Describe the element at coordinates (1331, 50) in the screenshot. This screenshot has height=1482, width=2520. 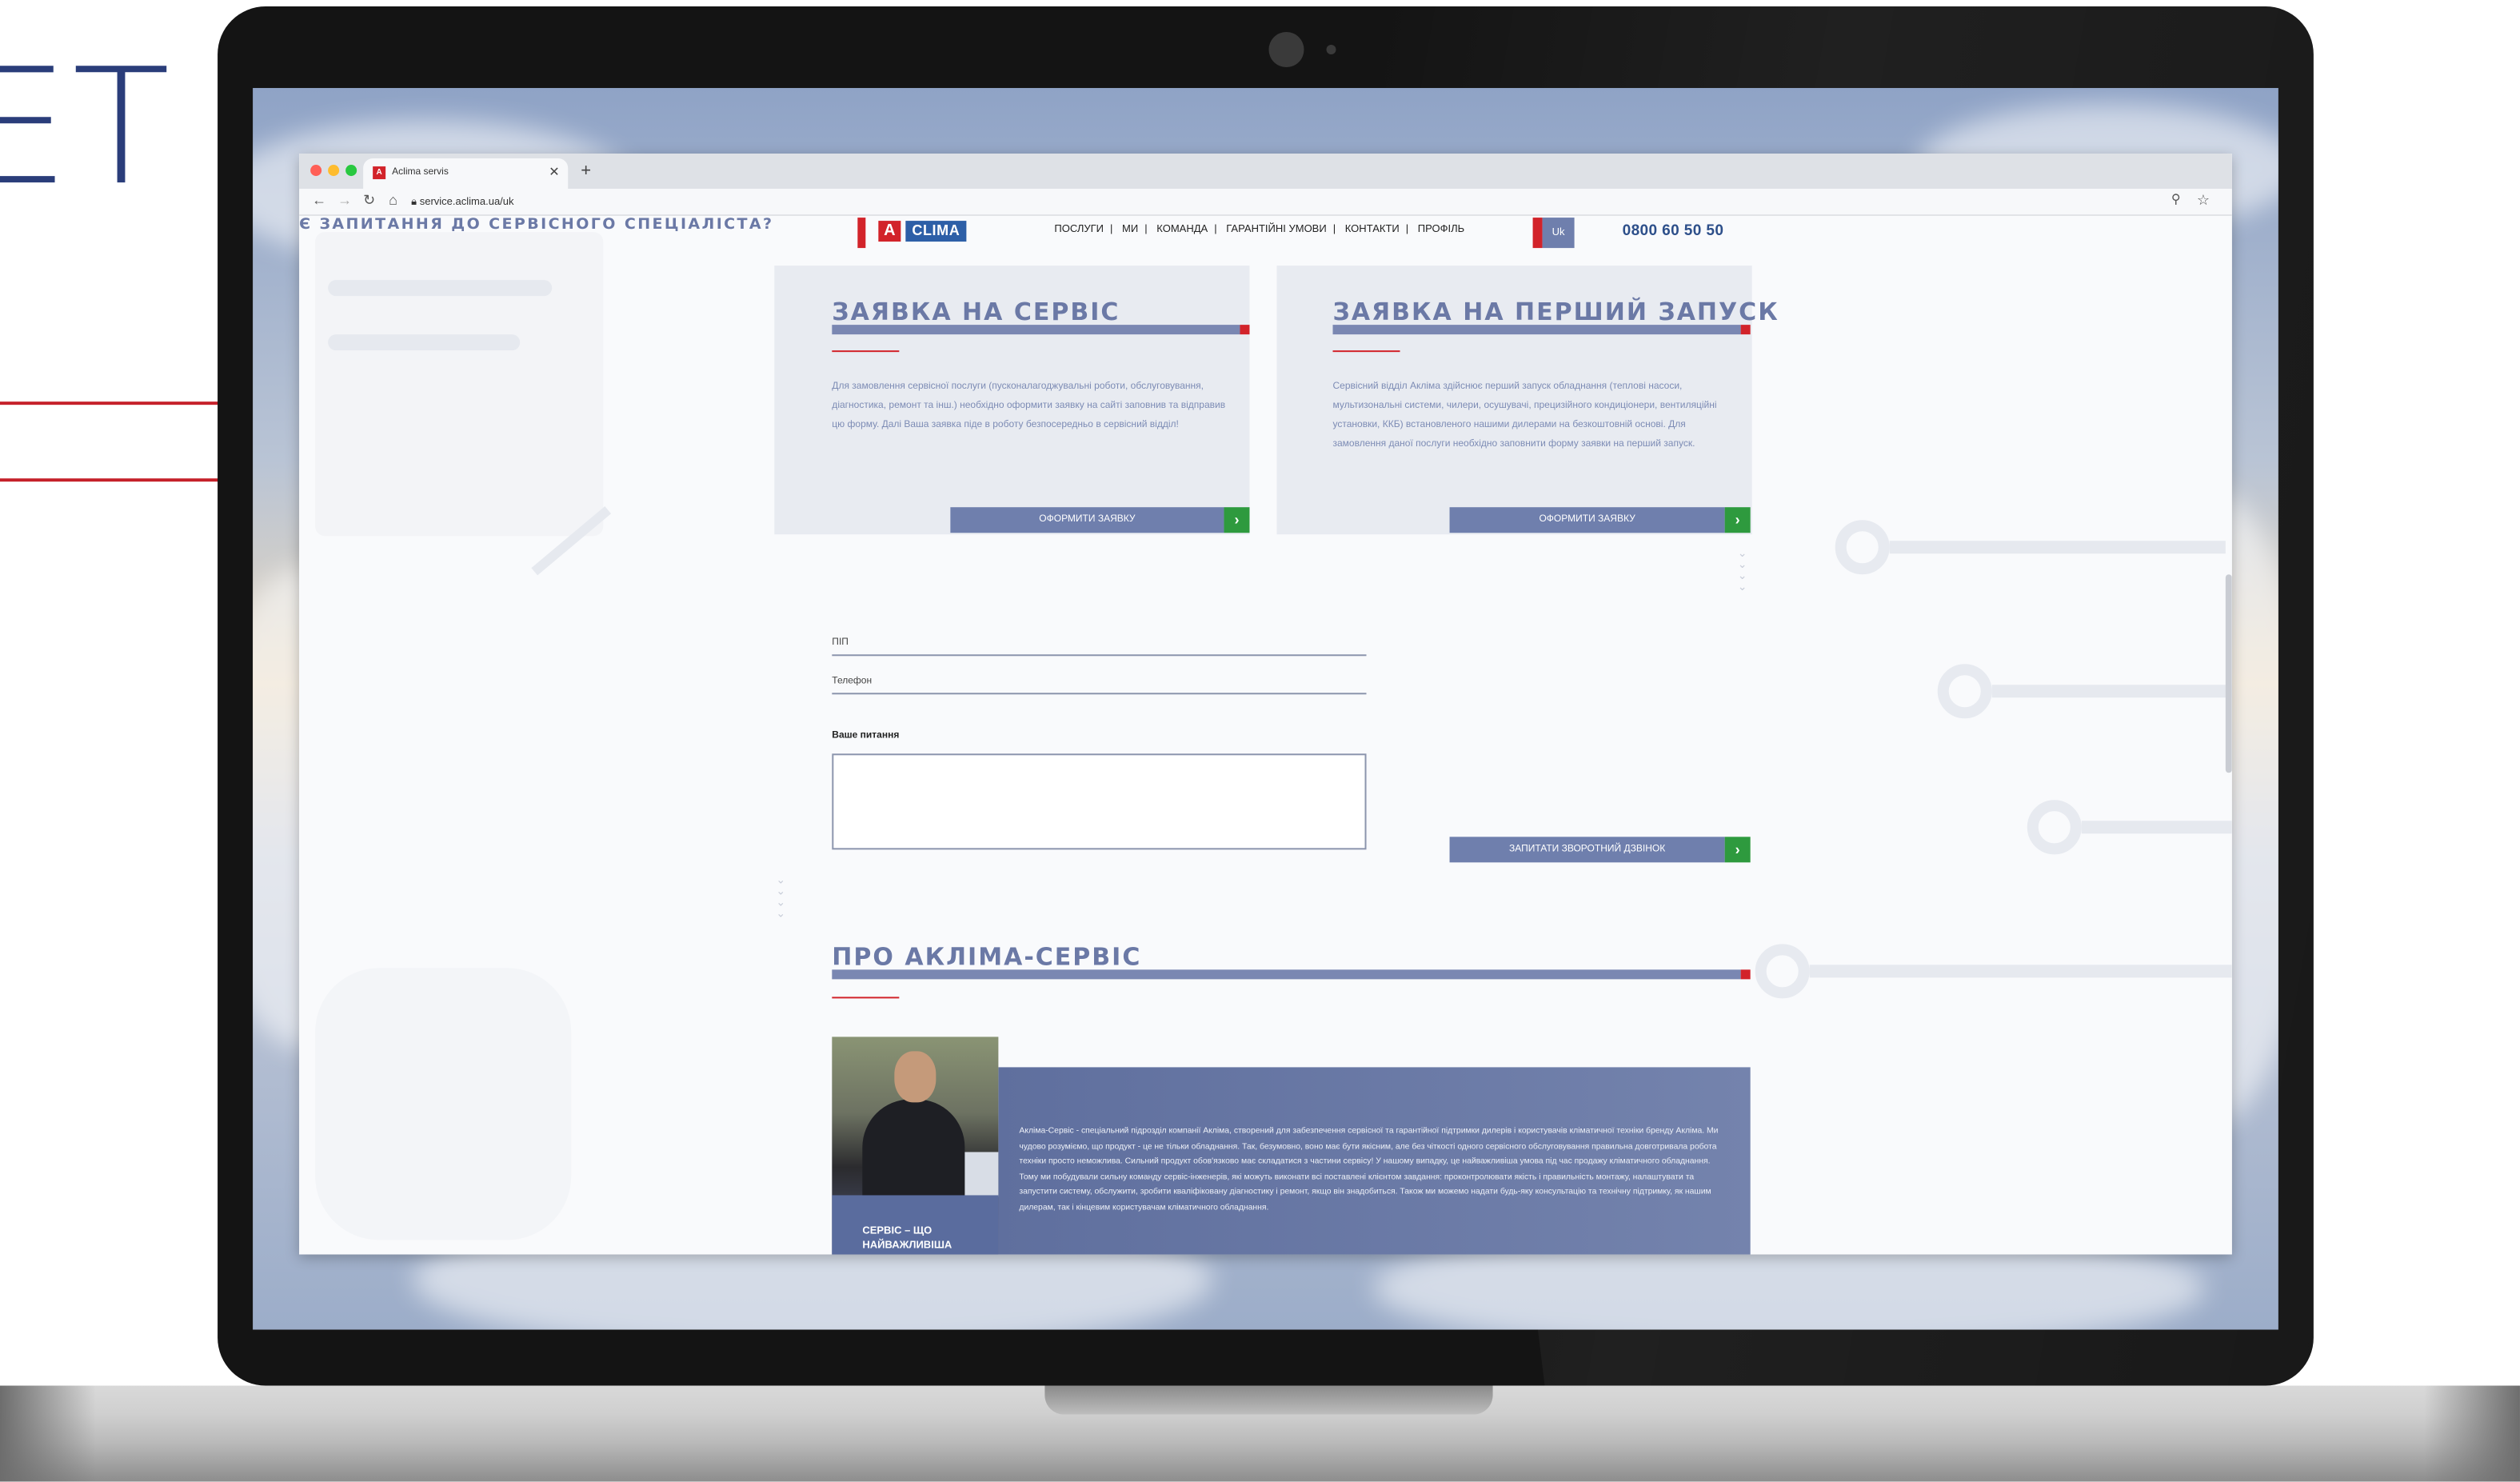
I see `camera-sensor` at that location.